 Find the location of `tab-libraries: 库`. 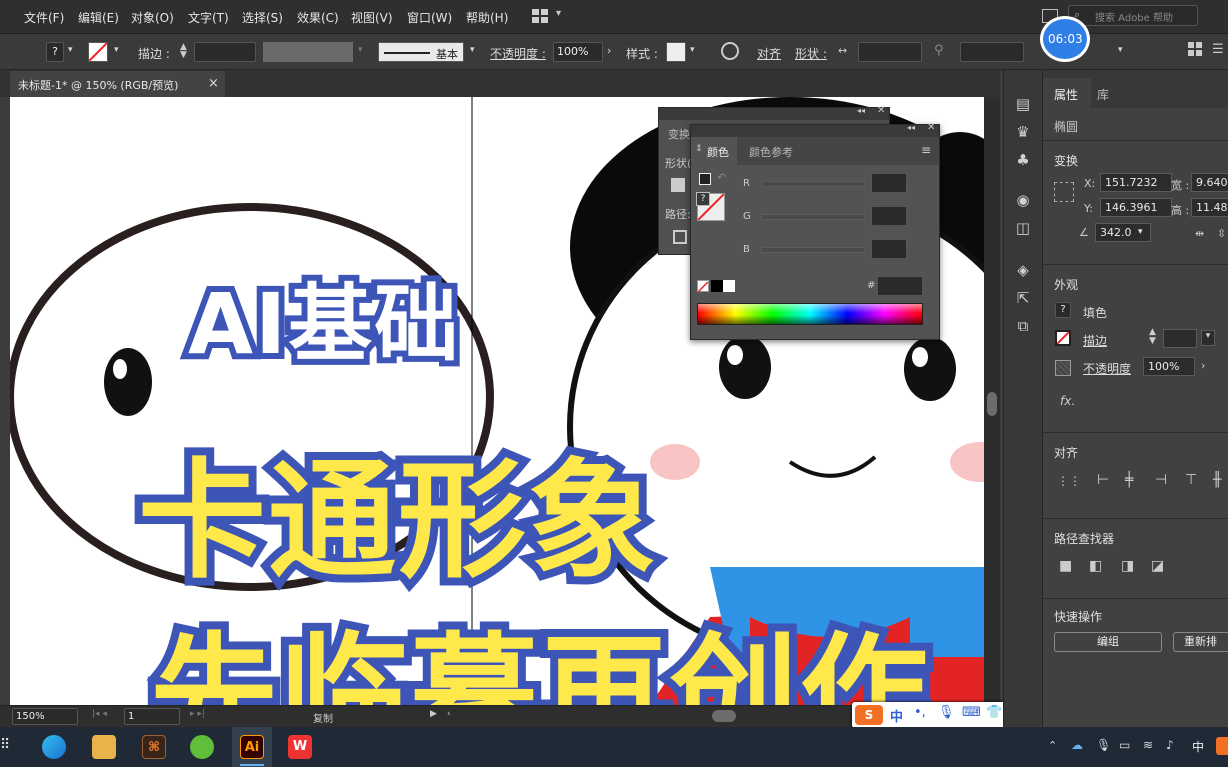

tab-libraries: 库 is located at coordinates (1103, 94).